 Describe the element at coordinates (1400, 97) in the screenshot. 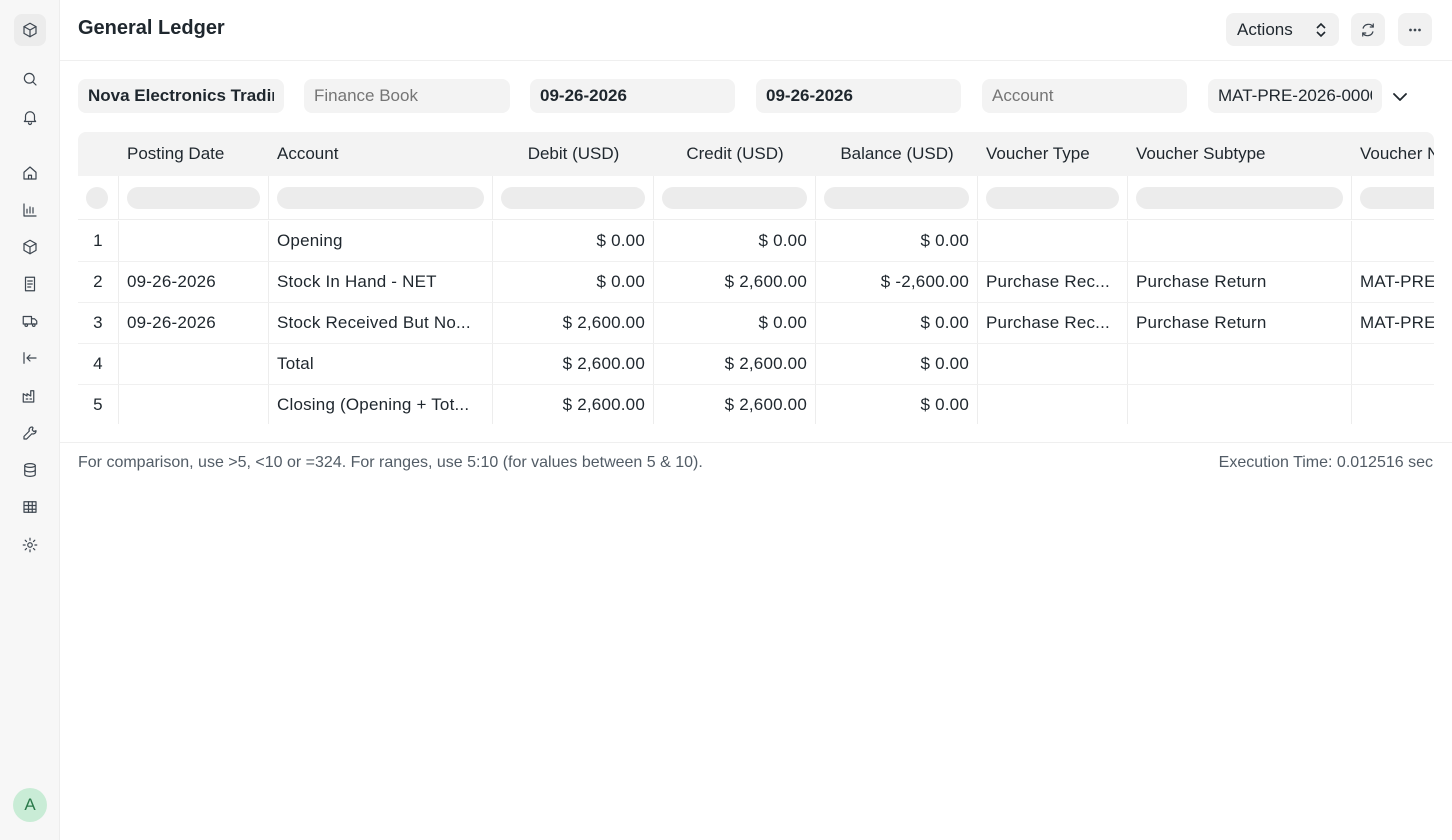

I see `more-filters-toggle` at that location.